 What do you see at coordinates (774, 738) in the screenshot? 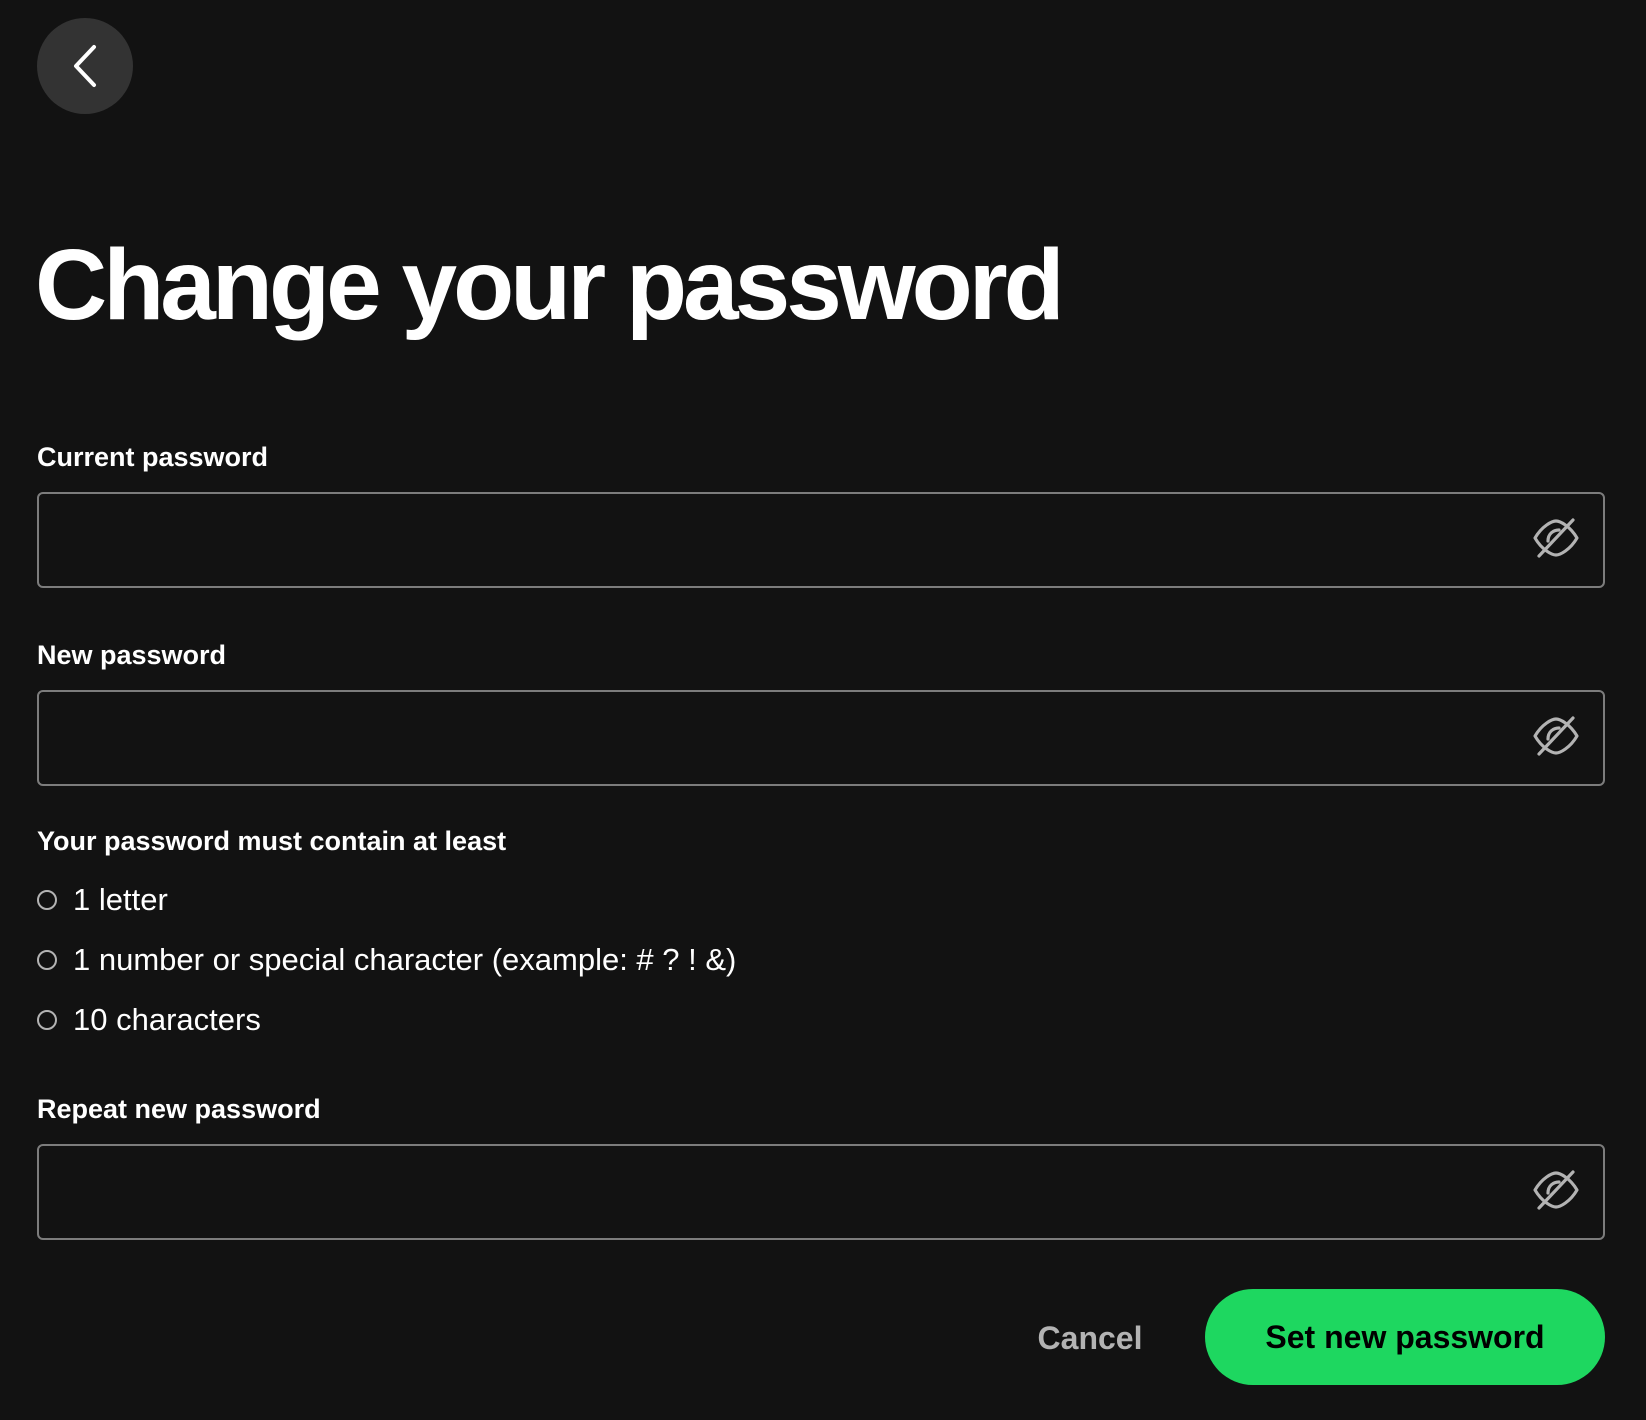
I see `new-password-input` at bounding box center [774, 738].